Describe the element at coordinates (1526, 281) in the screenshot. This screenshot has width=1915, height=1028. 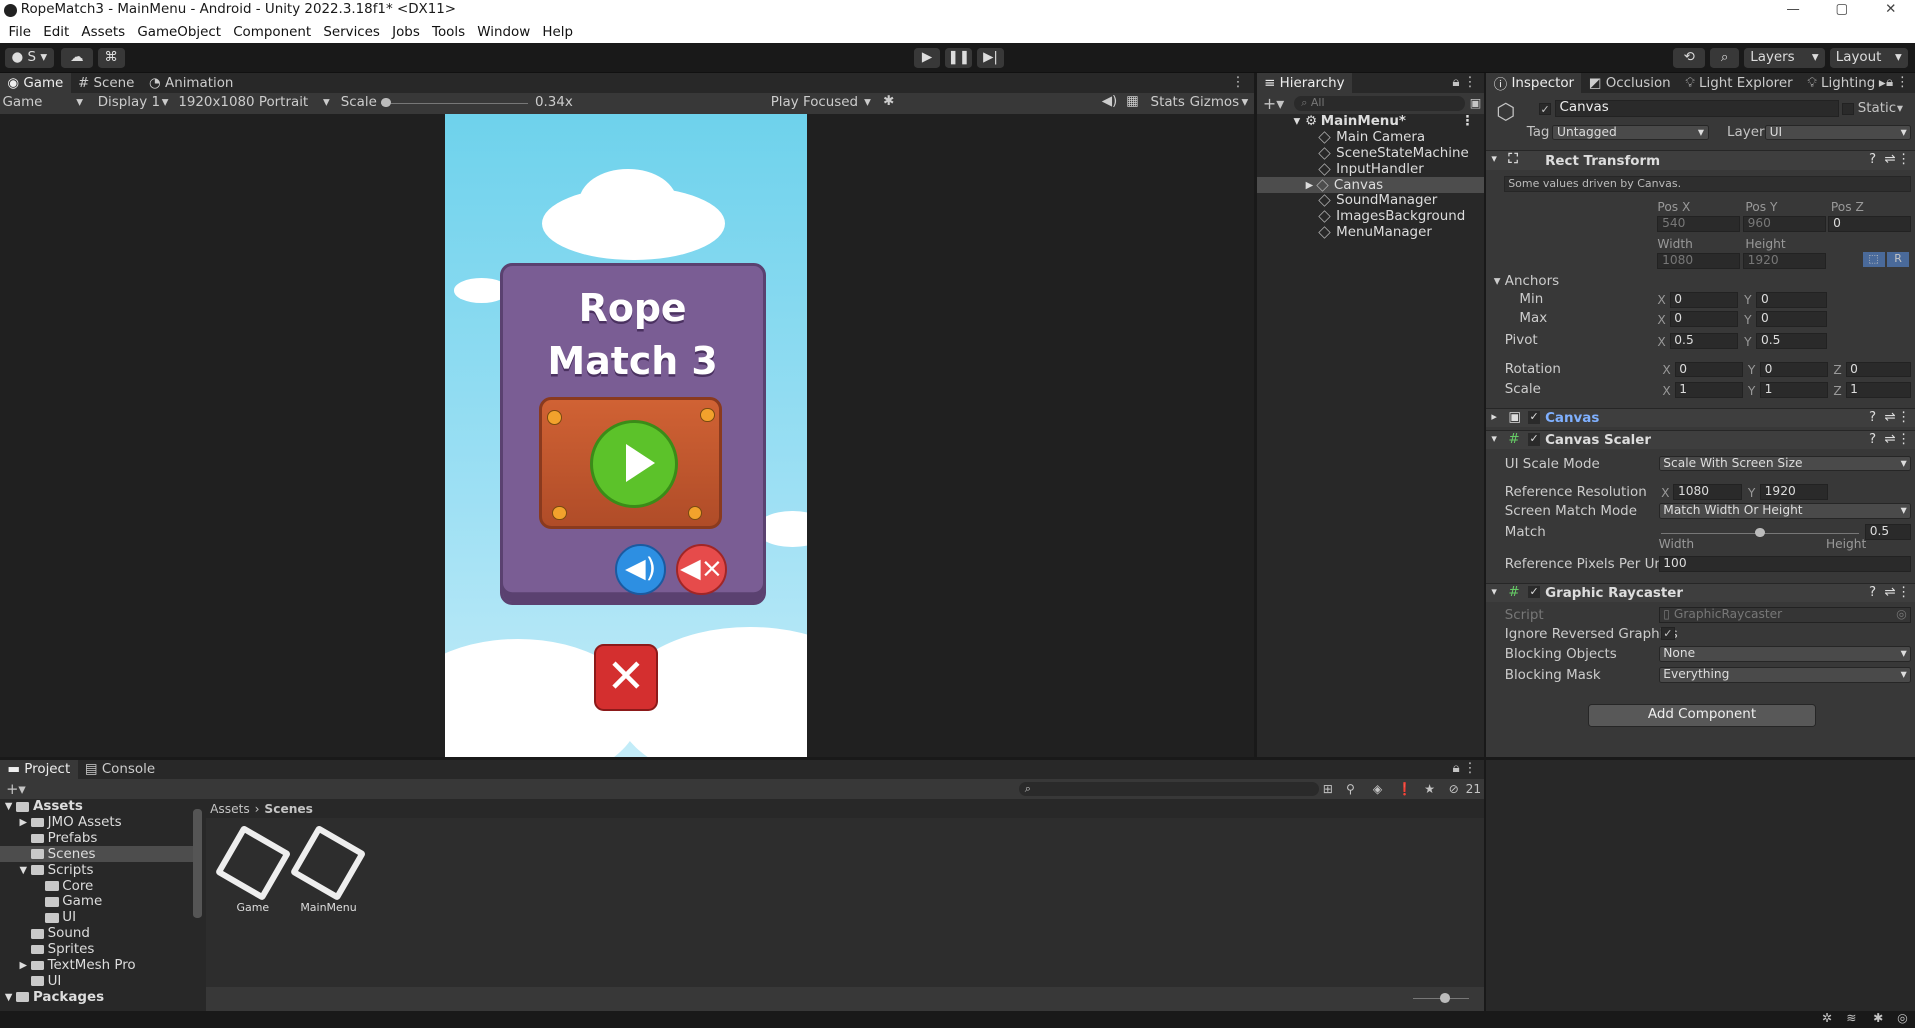
I see `anchors-foldout: ▾ Anchors` at that location.